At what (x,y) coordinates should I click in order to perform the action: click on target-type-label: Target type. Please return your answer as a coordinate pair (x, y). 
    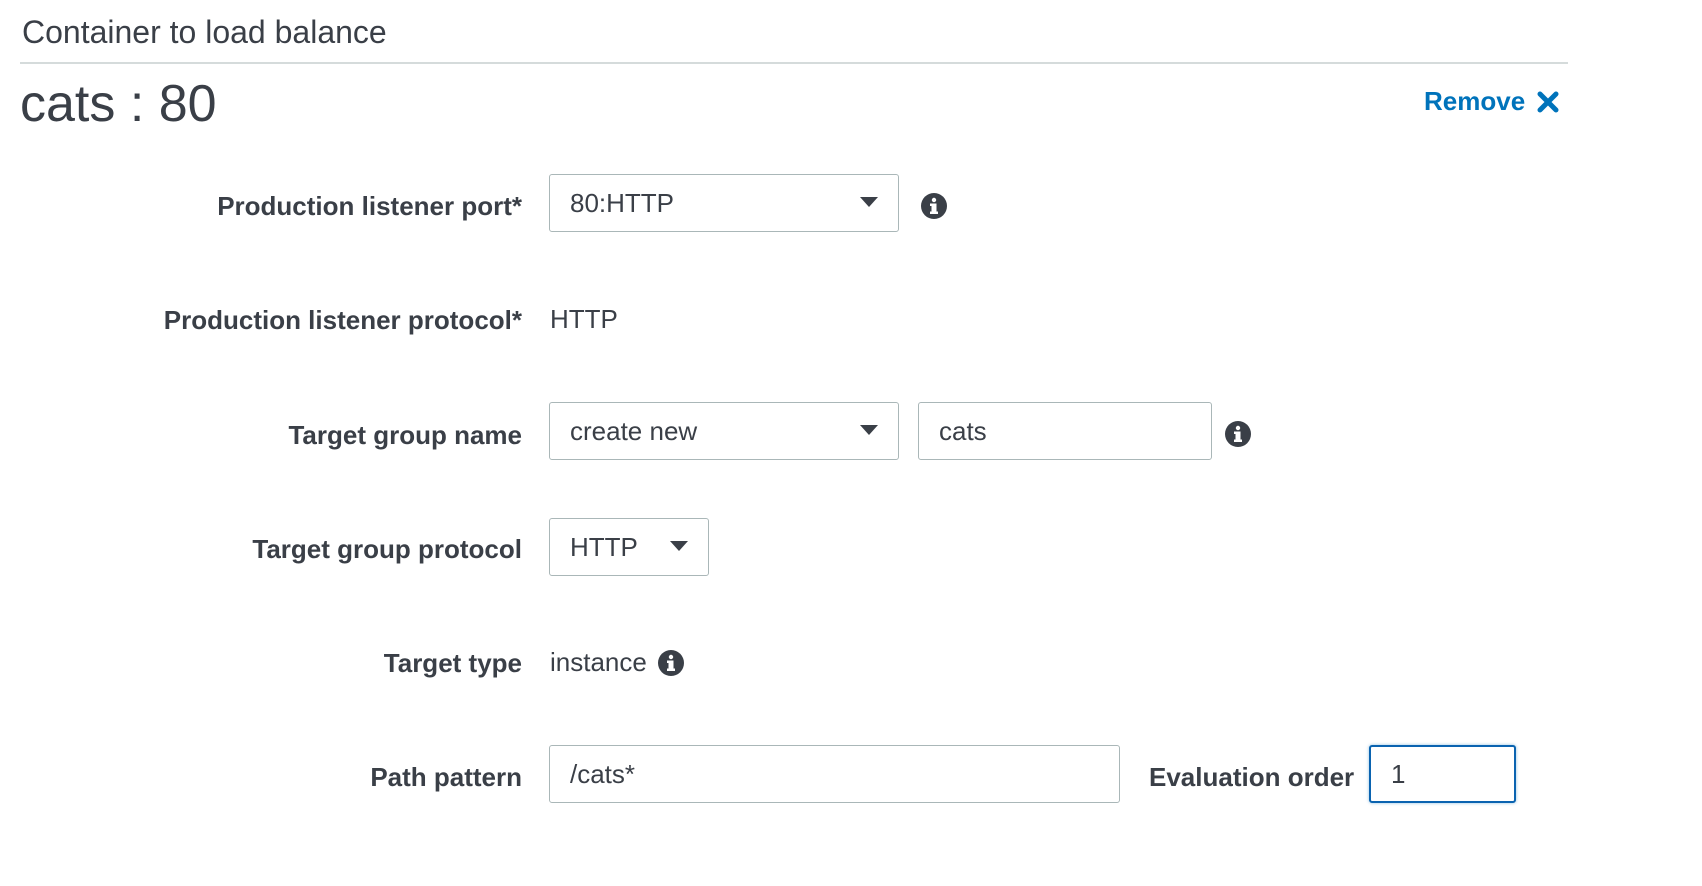
    Looking at the image, I should click on (452, 663).